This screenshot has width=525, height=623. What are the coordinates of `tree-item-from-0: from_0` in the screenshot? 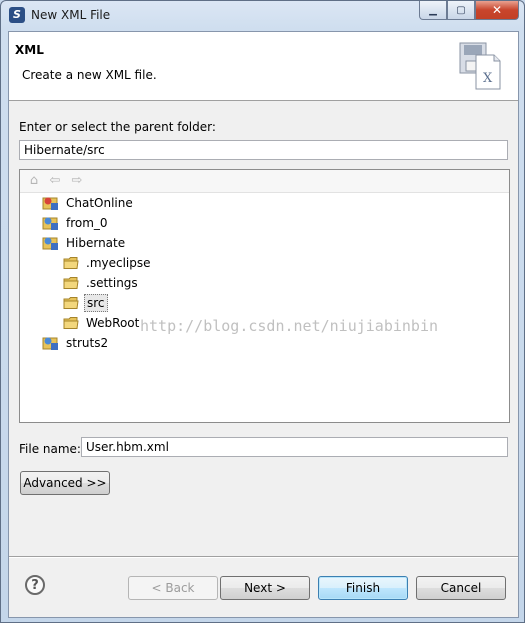 It's located at (76, 223).